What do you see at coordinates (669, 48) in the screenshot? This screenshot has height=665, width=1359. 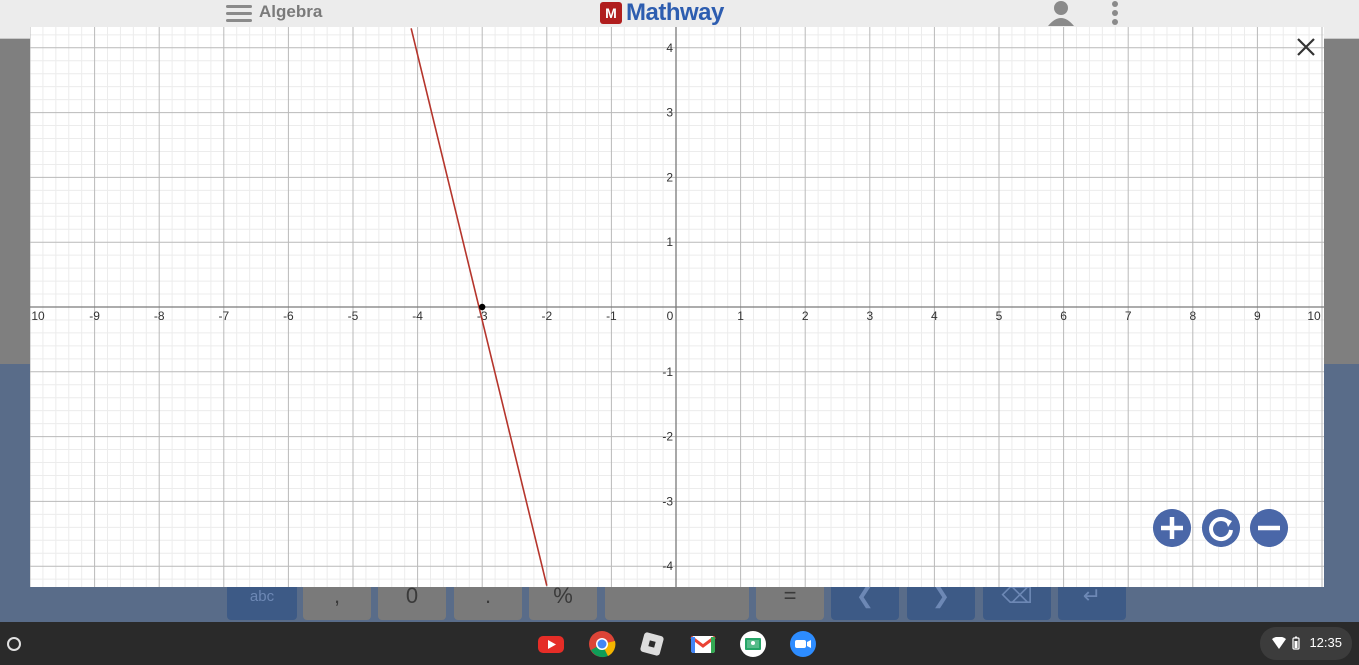 I see `y-tick-label: 4` at bounding box center [669, 48].